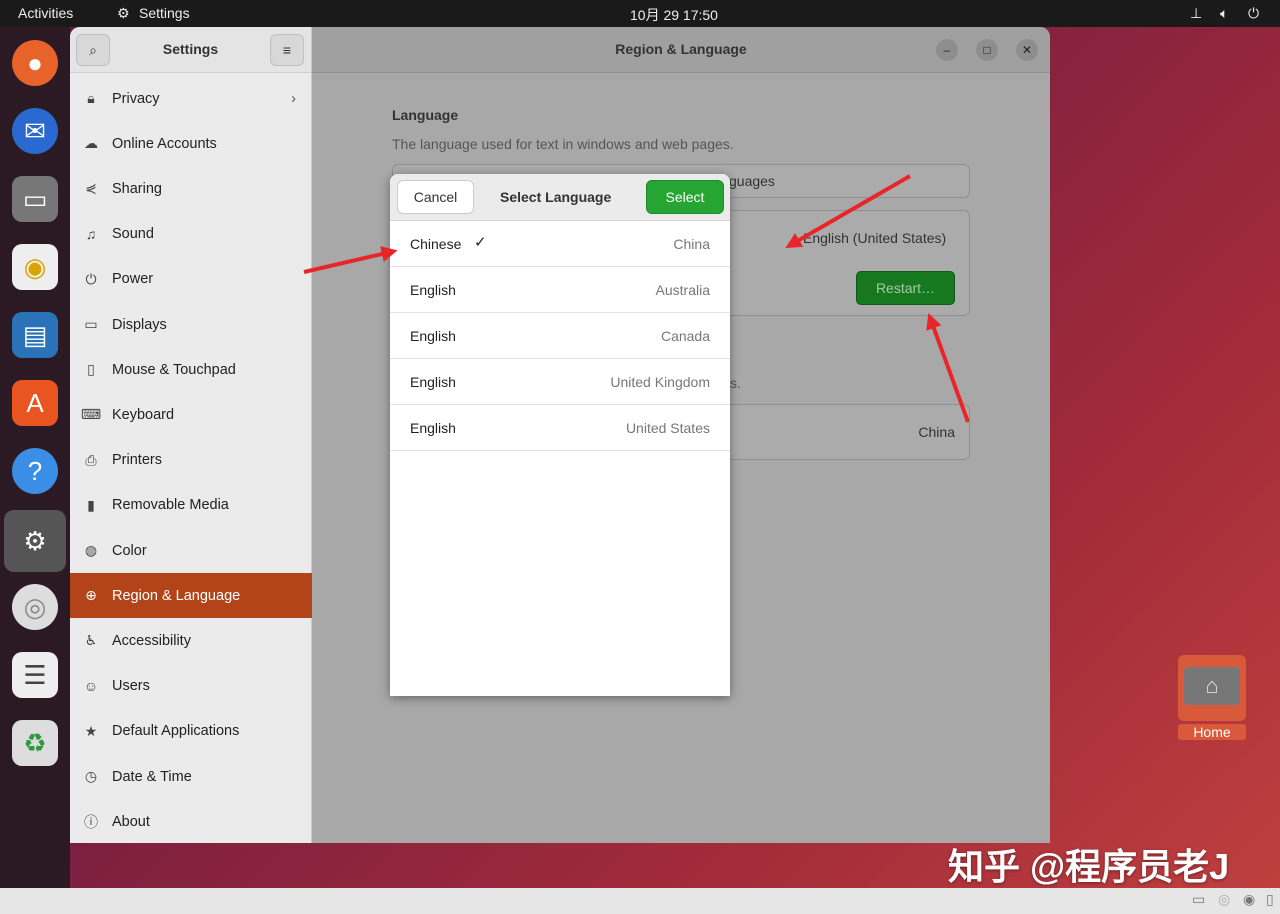 This screenshot has height=914, width=1280. What do you see at coordinates (191, 98) in the screenshot?
I see `sidebar-item: 🔒︎ Privacy ›` at bounding box center [191, 98].